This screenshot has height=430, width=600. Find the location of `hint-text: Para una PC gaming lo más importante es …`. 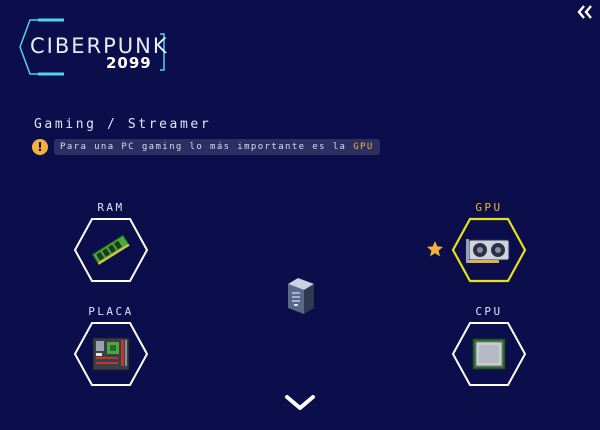

hint-text: Para una PC gaming lo más importante es … is located at coordinates (207, 147).